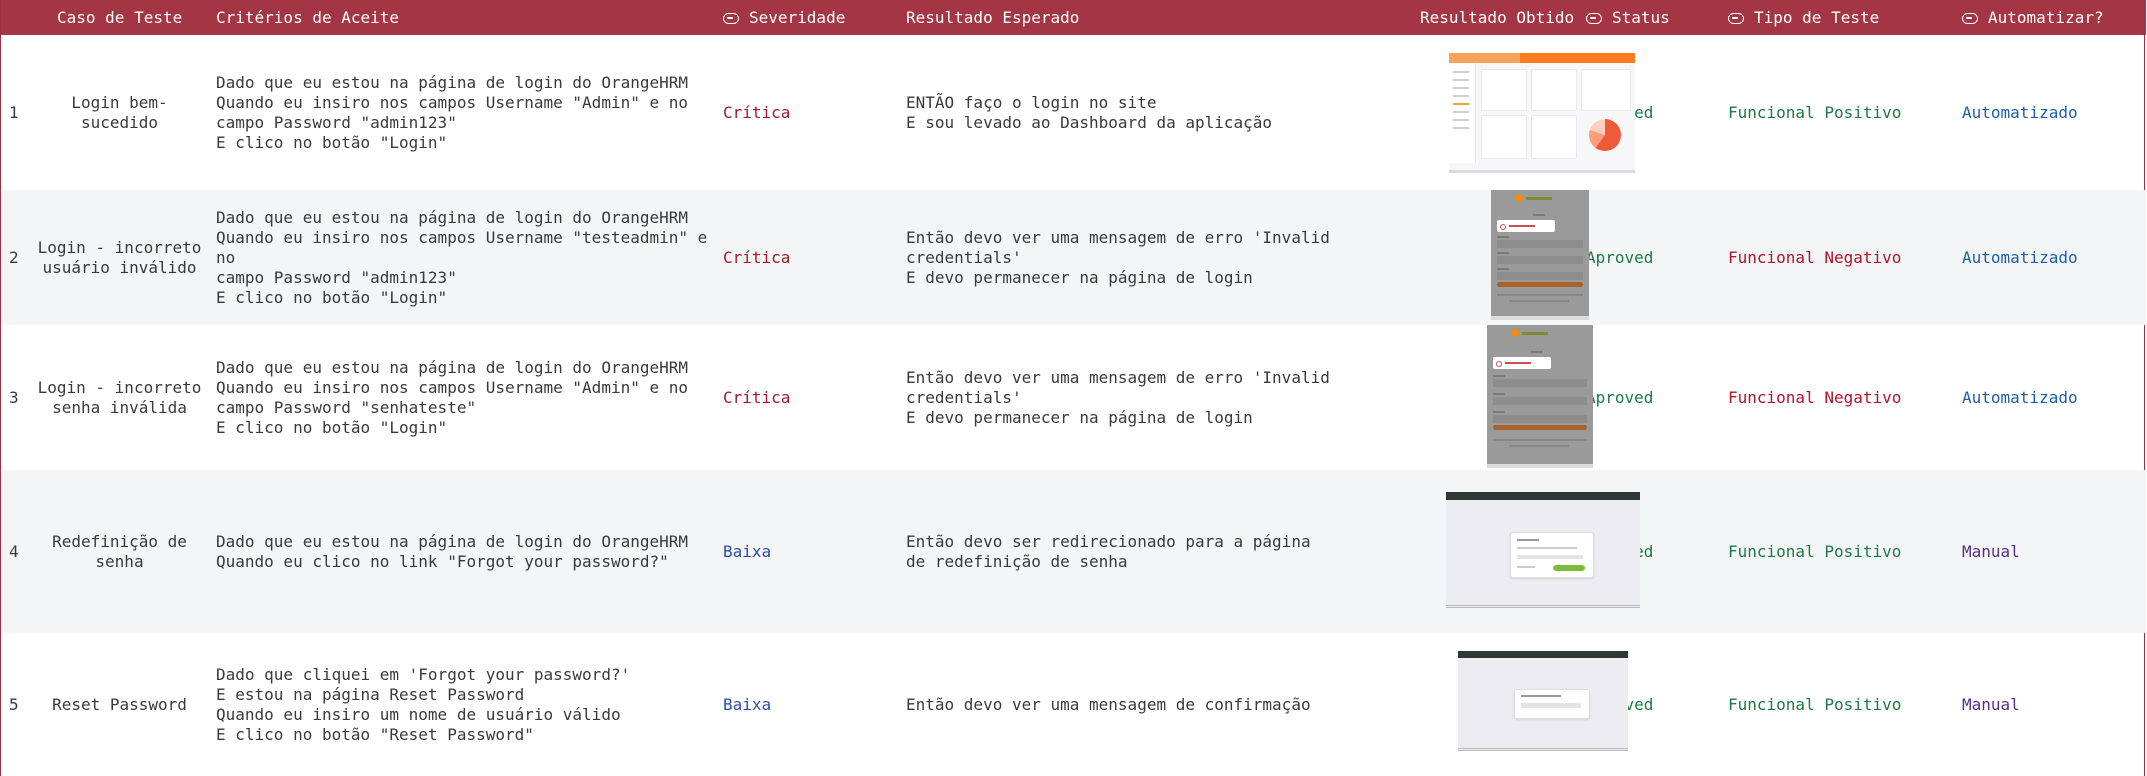 The width and height of the screenshot is (2147, 776). What do you see at coordinates (14, 112) in the screenshot?
I see `row-number: 1` at bounding box center [14, 112].